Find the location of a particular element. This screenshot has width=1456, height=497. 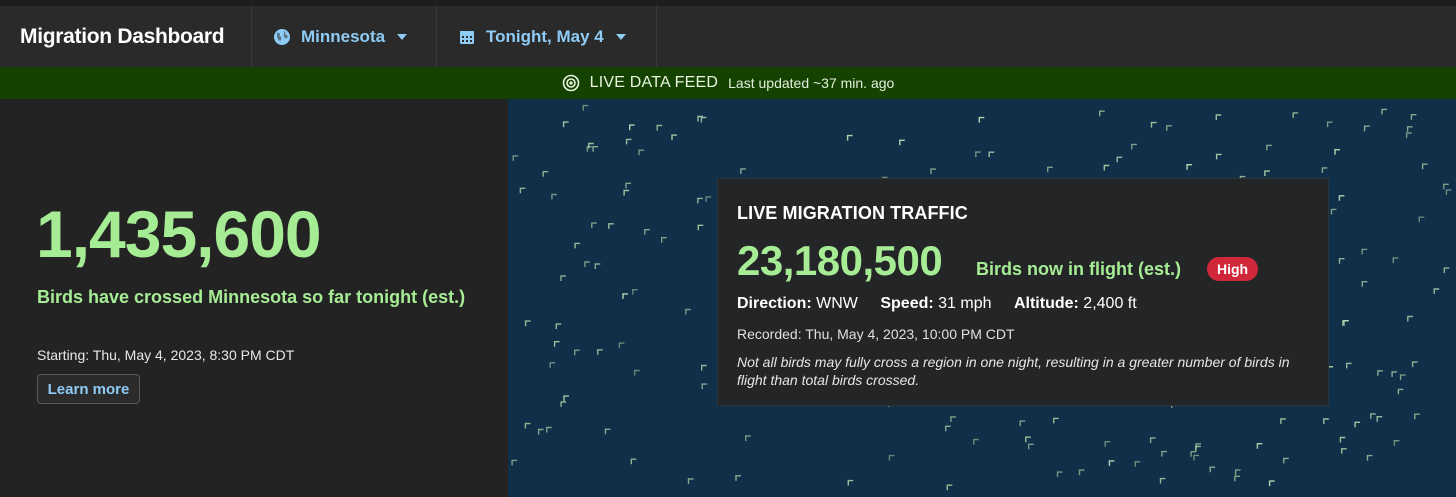

intensity-badge: High is located at coordinates (1233, 269).